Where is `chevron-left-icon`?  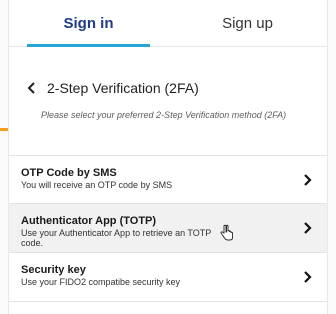
chevron-left-icon is located at coordinates (32, 88).